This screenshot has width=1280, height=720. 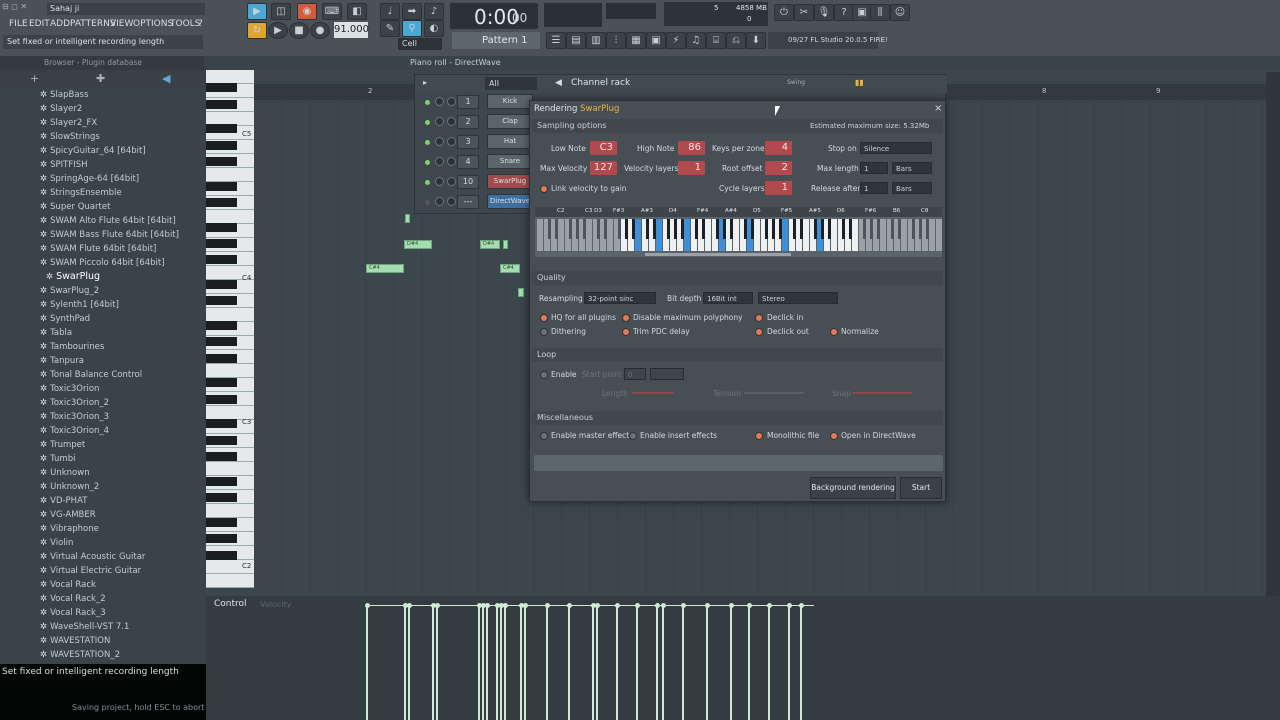 What do you see at coordinates (778, 188) in the screenshot?
I see `cycle-layers-field: 1` at bounding box center [778, 188].